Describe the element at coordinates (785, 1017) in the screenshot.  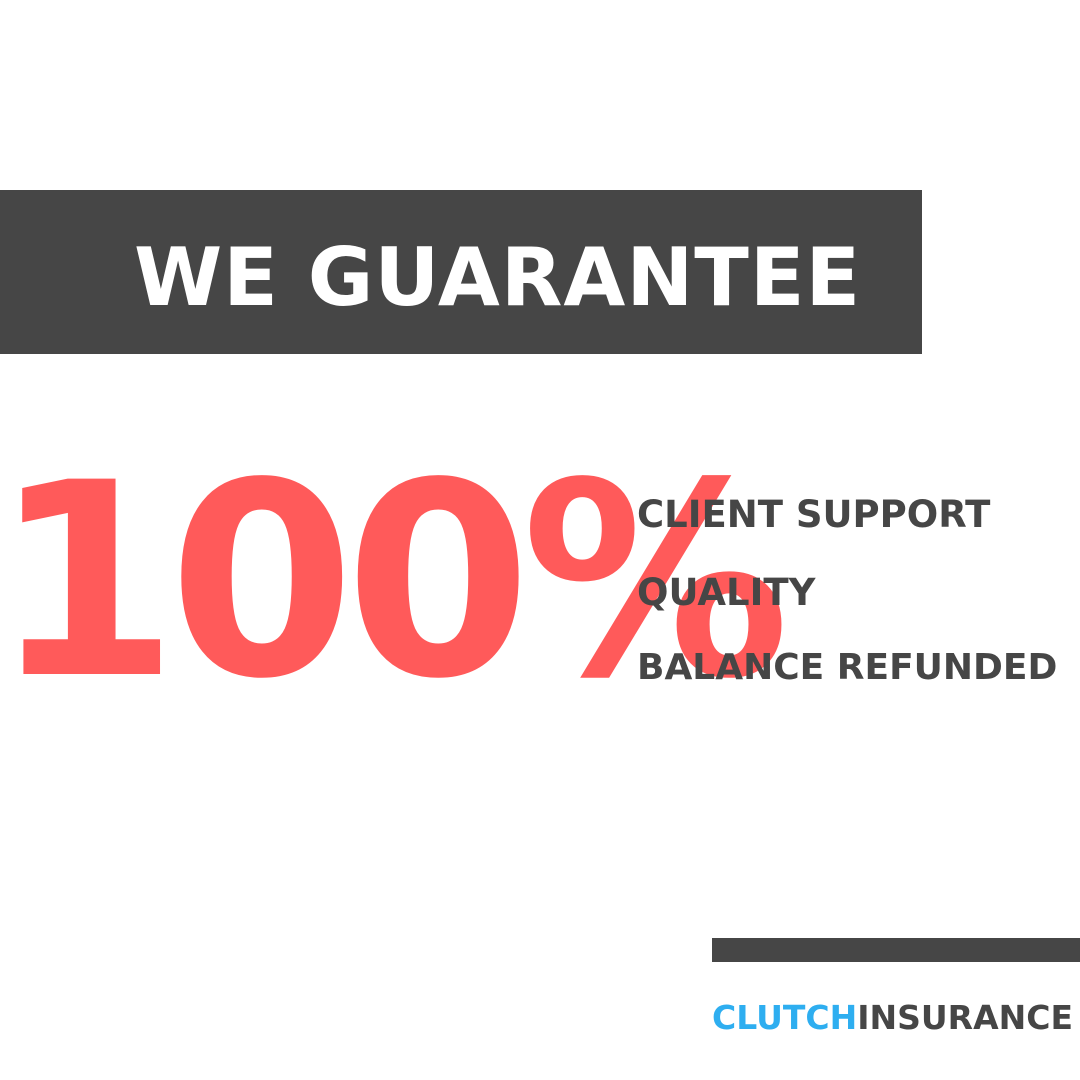
I see `brand-name-clutch: CLUTCH` at that location.